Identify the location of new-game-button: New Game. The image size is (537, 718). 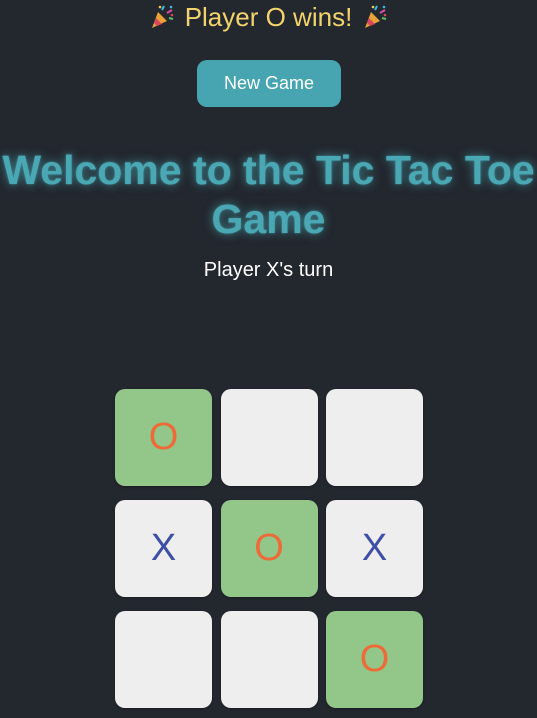
(269, 83).